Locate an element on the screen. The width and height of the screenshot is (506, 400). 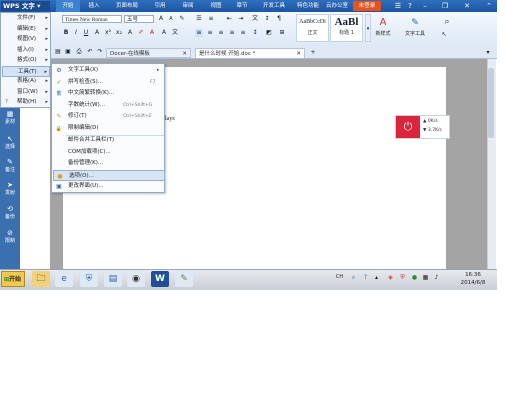
phonetic-icon: 文 is located at coordinates (175, 33).